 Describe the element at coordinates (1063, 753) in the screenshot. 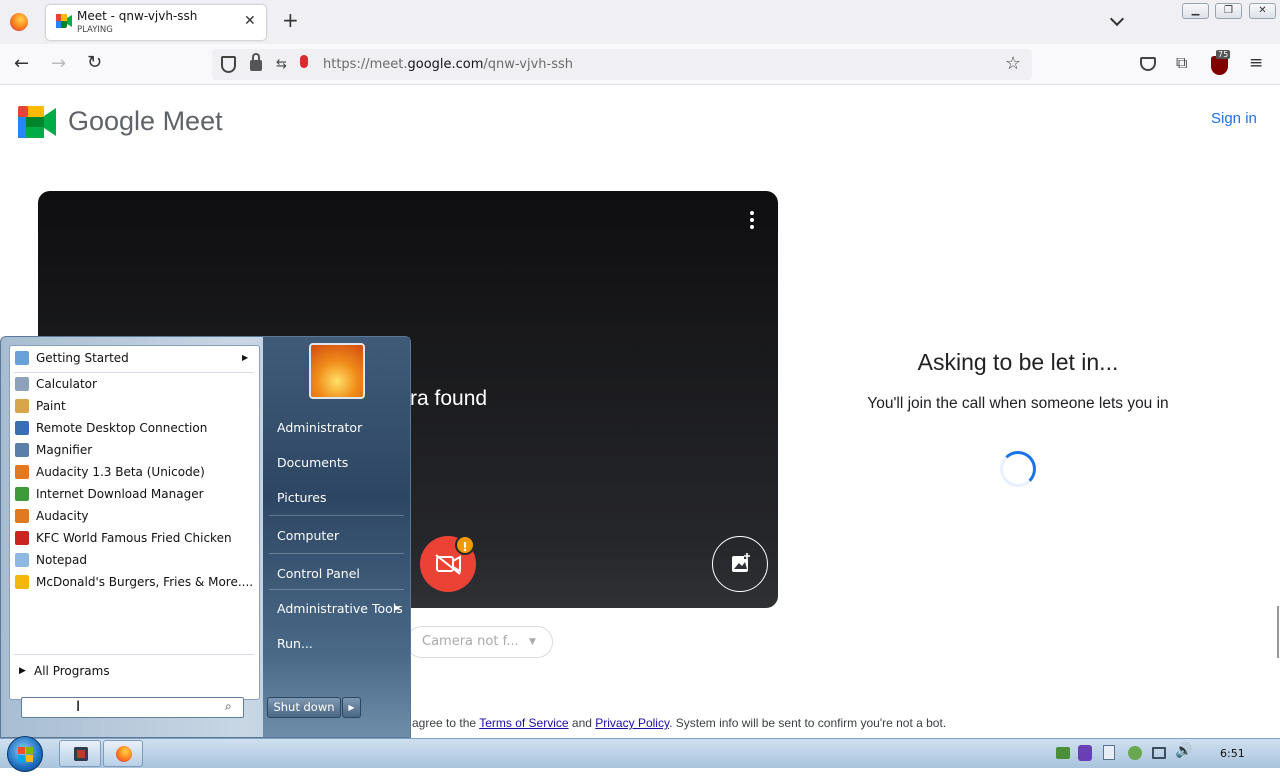

I see `tray-network-icon` at that location.